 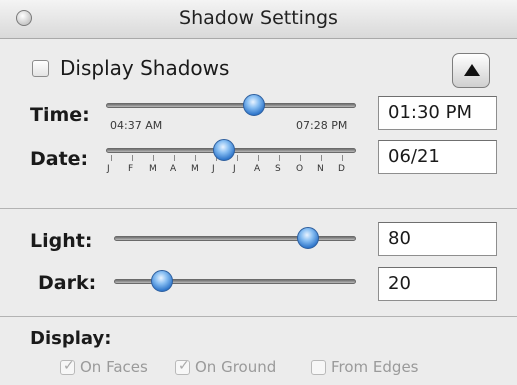 I want to click on light-slider-thumb, so click(x=307, y=238).